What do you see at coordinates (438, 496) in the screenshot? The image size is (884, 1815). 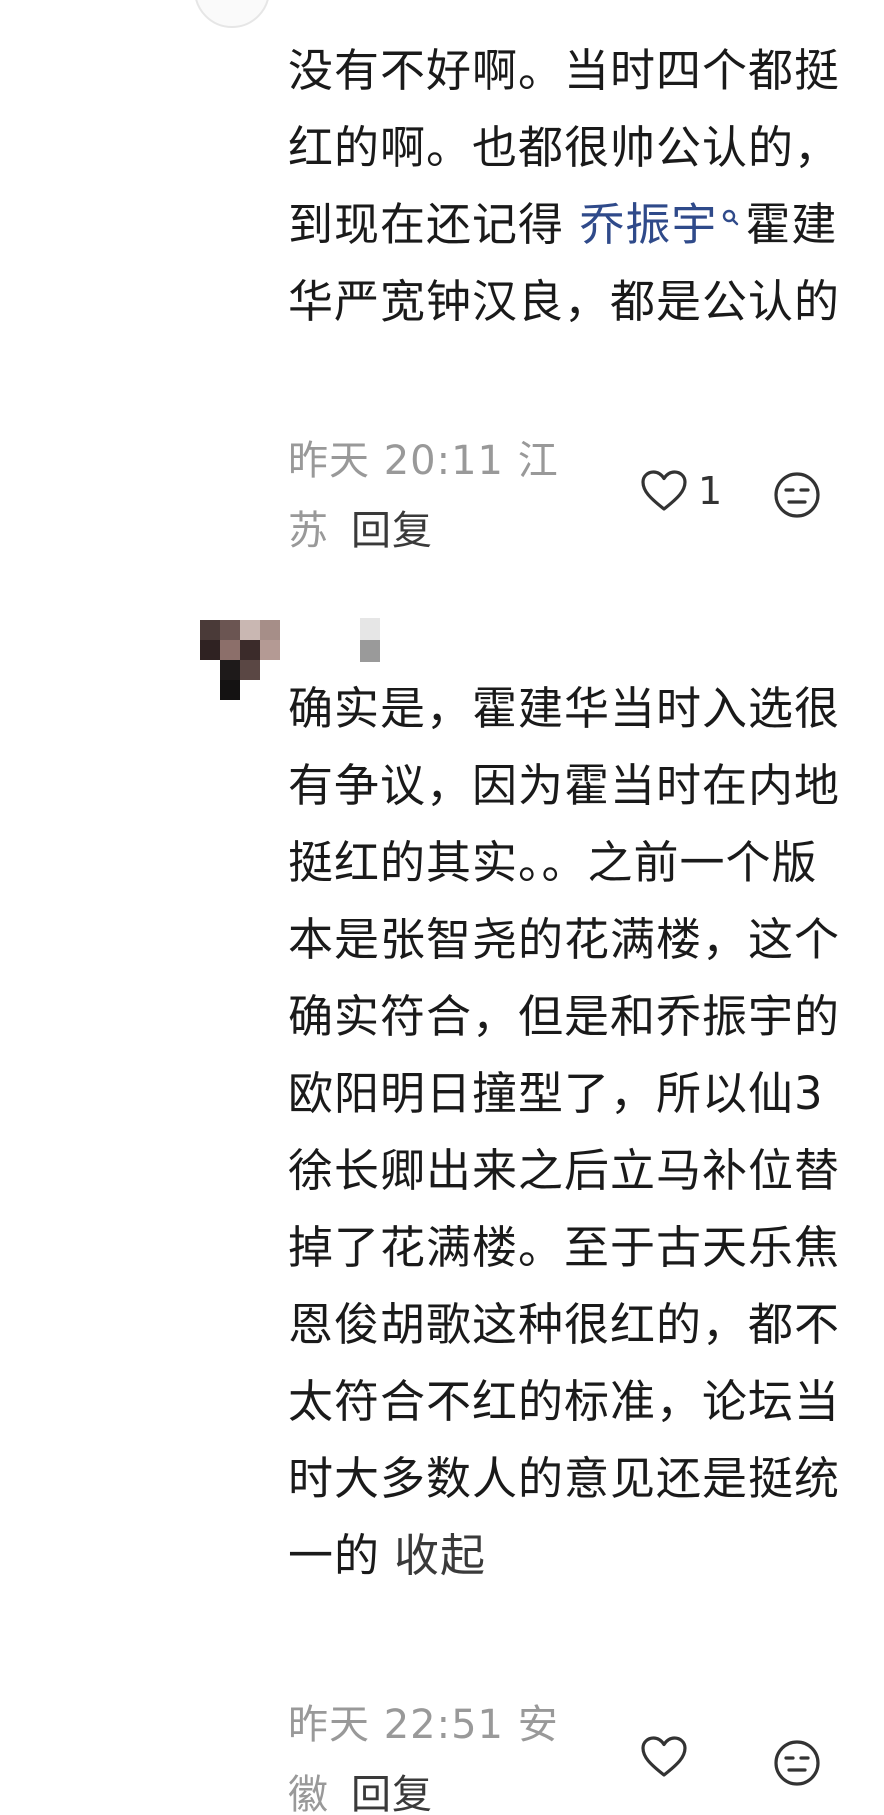 I see `comment-meta: 昨天 20:11 江苏 回复` at bounding box center [438, 496].